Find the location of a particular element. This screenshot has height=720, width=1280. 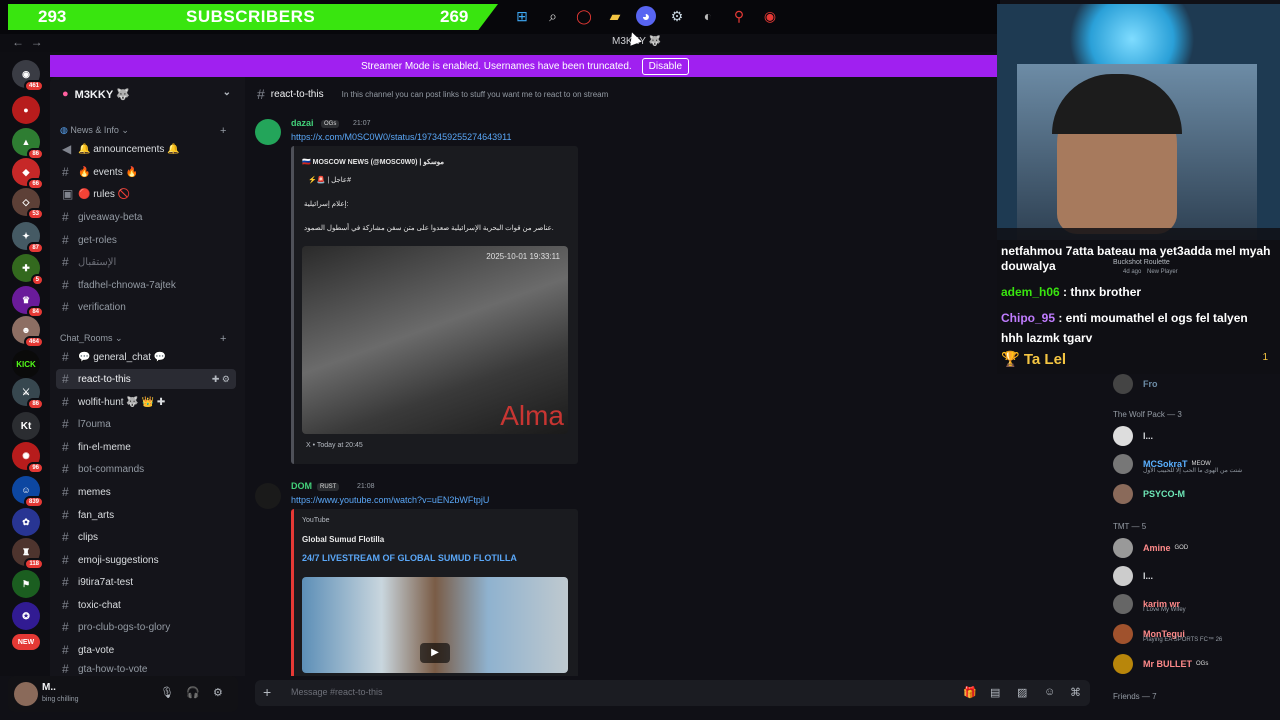

folder-icon: ▰ is located at coordinates (615, 16).